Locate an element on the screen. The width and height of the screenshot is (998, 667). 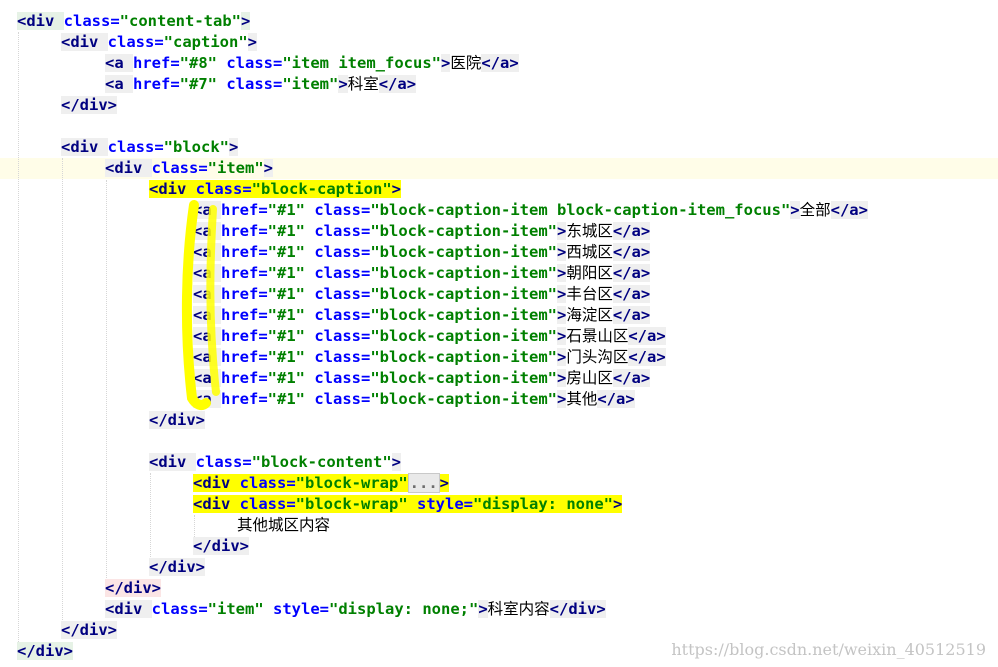
code-line: <div class="content-tab"> is located at coordinates (134, 21).